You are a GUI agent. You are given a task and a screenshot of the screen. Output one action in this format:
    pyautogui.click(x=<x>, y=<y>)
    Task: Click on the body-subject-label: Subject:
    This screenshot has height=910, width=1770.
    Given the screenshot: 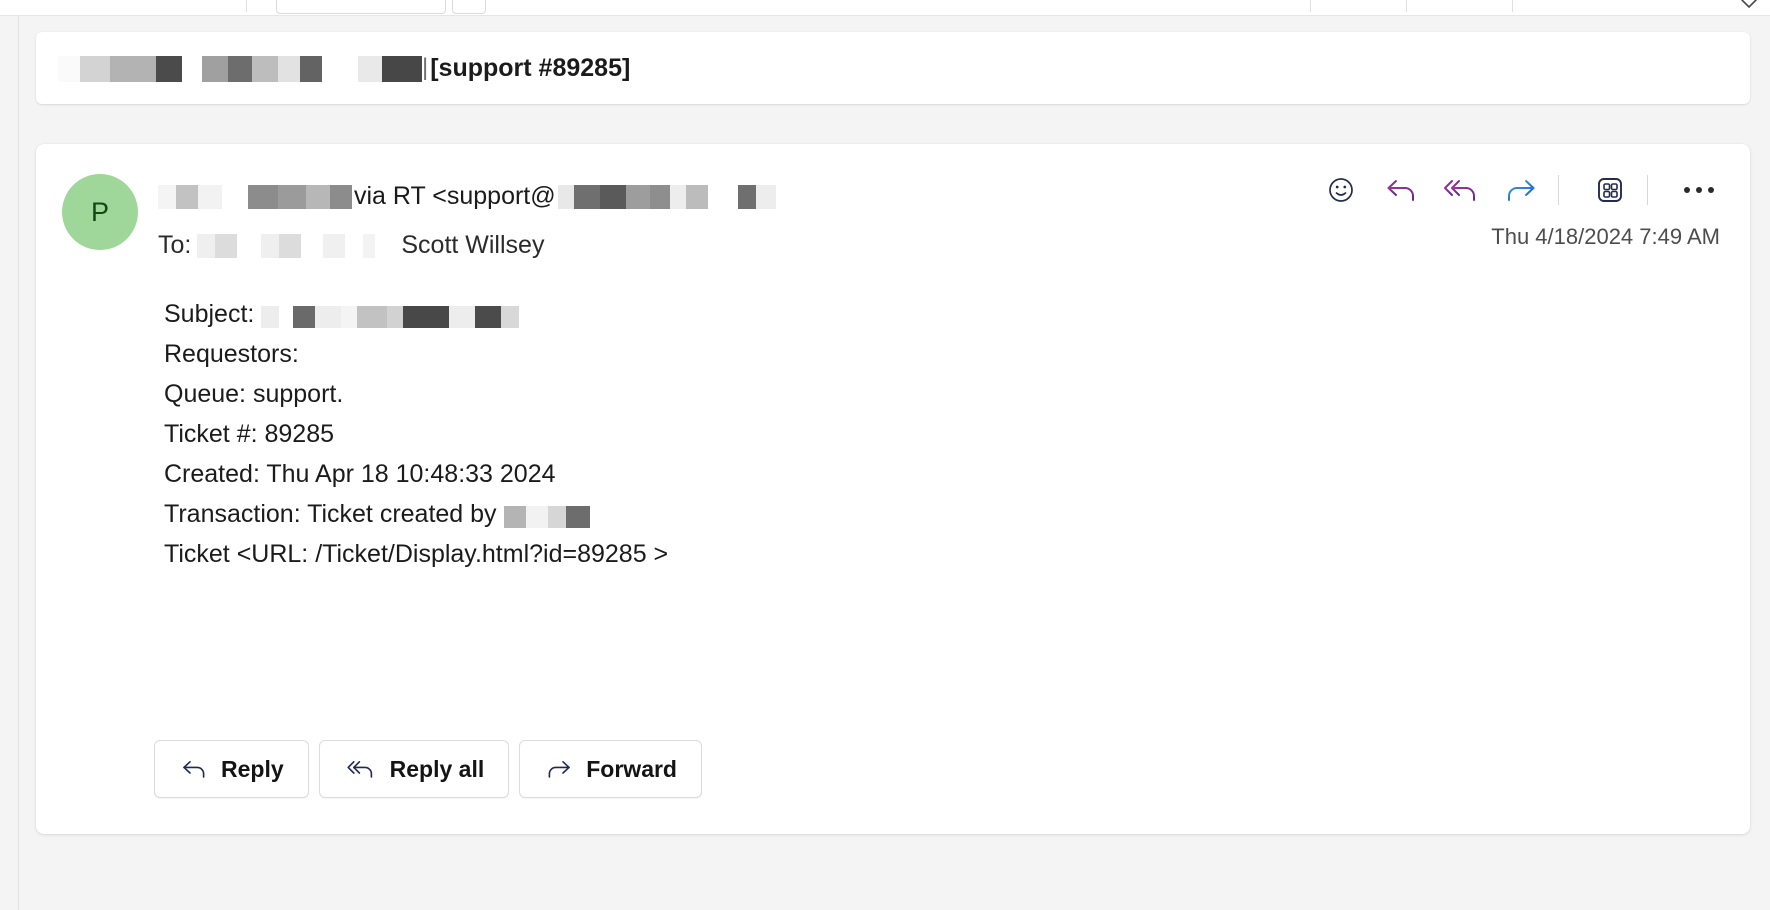 What is the action you would take?
    pyautogui.click(x=209, y=314)
    